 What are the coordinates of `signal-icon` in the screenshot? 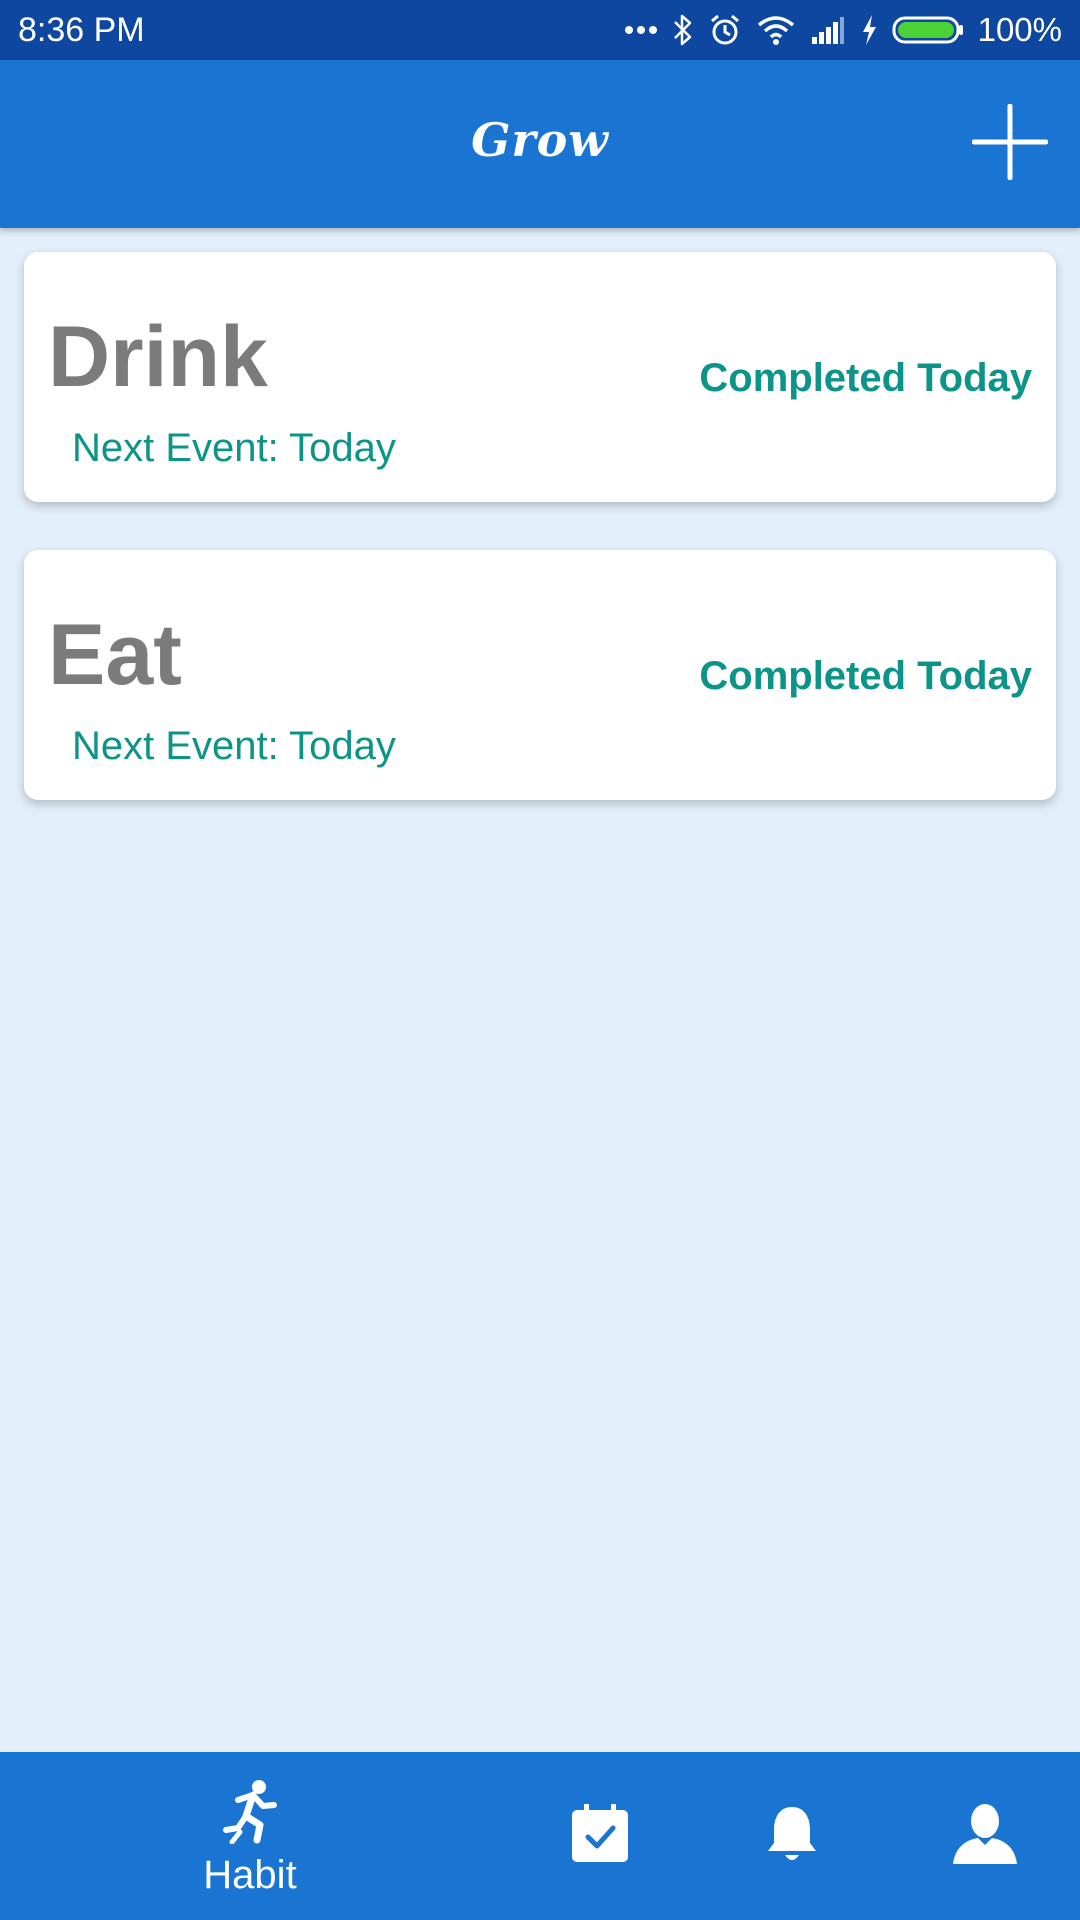 It's located at (828, 30).